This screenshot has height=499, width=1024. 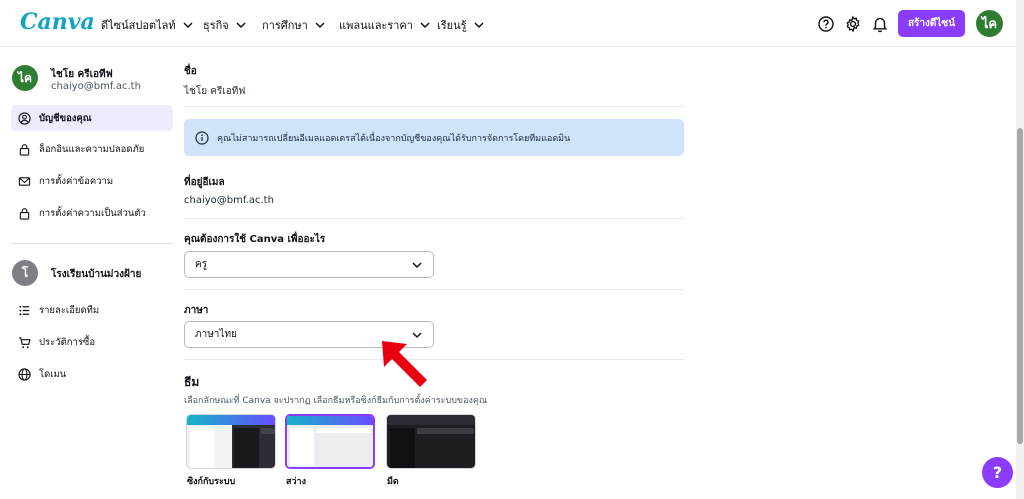 I want to click on cart-icon, so click(x=24, y=342).